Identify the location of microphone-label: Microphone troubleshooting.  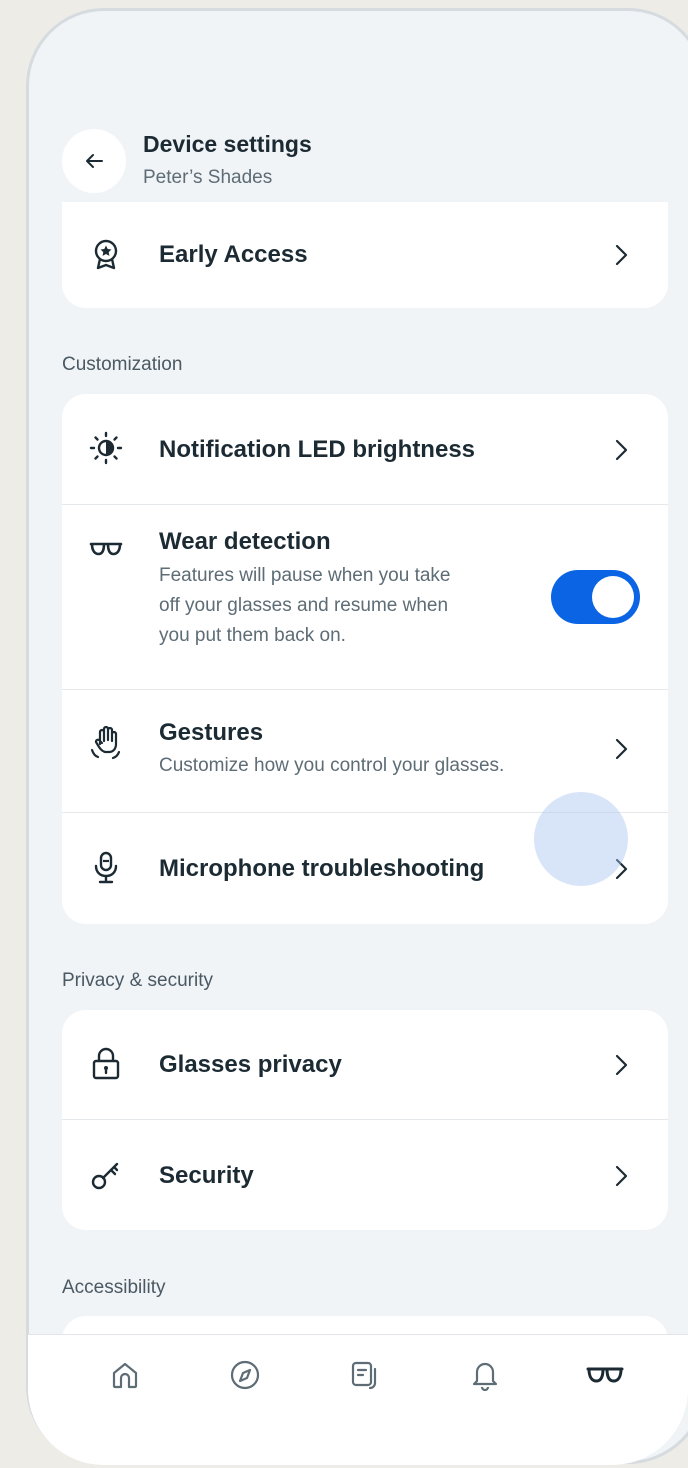
(322, 868).